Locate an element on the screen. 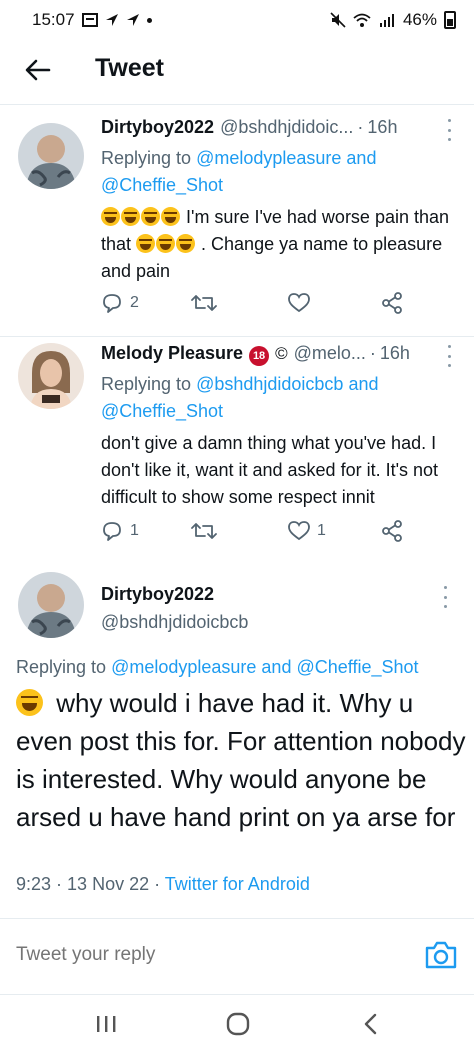 Image resolution: width=474 pixels, height=1053 pixels. camera-button is located at coordinates (441, 955).